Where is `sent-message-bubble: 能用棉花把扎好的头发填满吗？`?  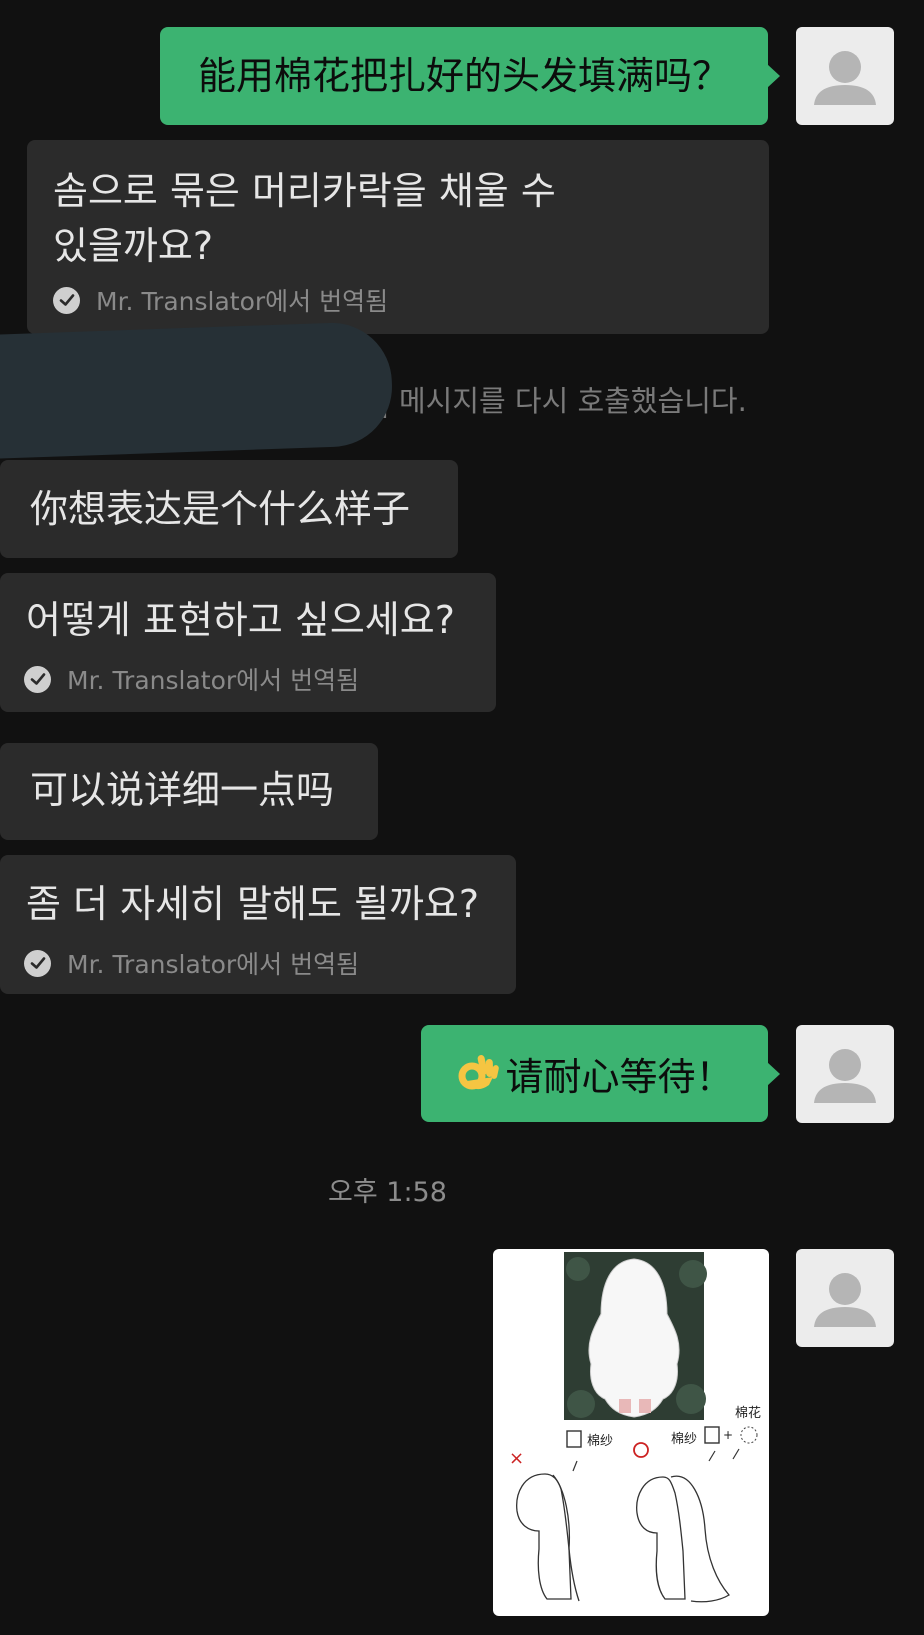 sent-message-bubble: 能用棉花把扎好的头发填满吗？ is located at coordinates (470, 76).